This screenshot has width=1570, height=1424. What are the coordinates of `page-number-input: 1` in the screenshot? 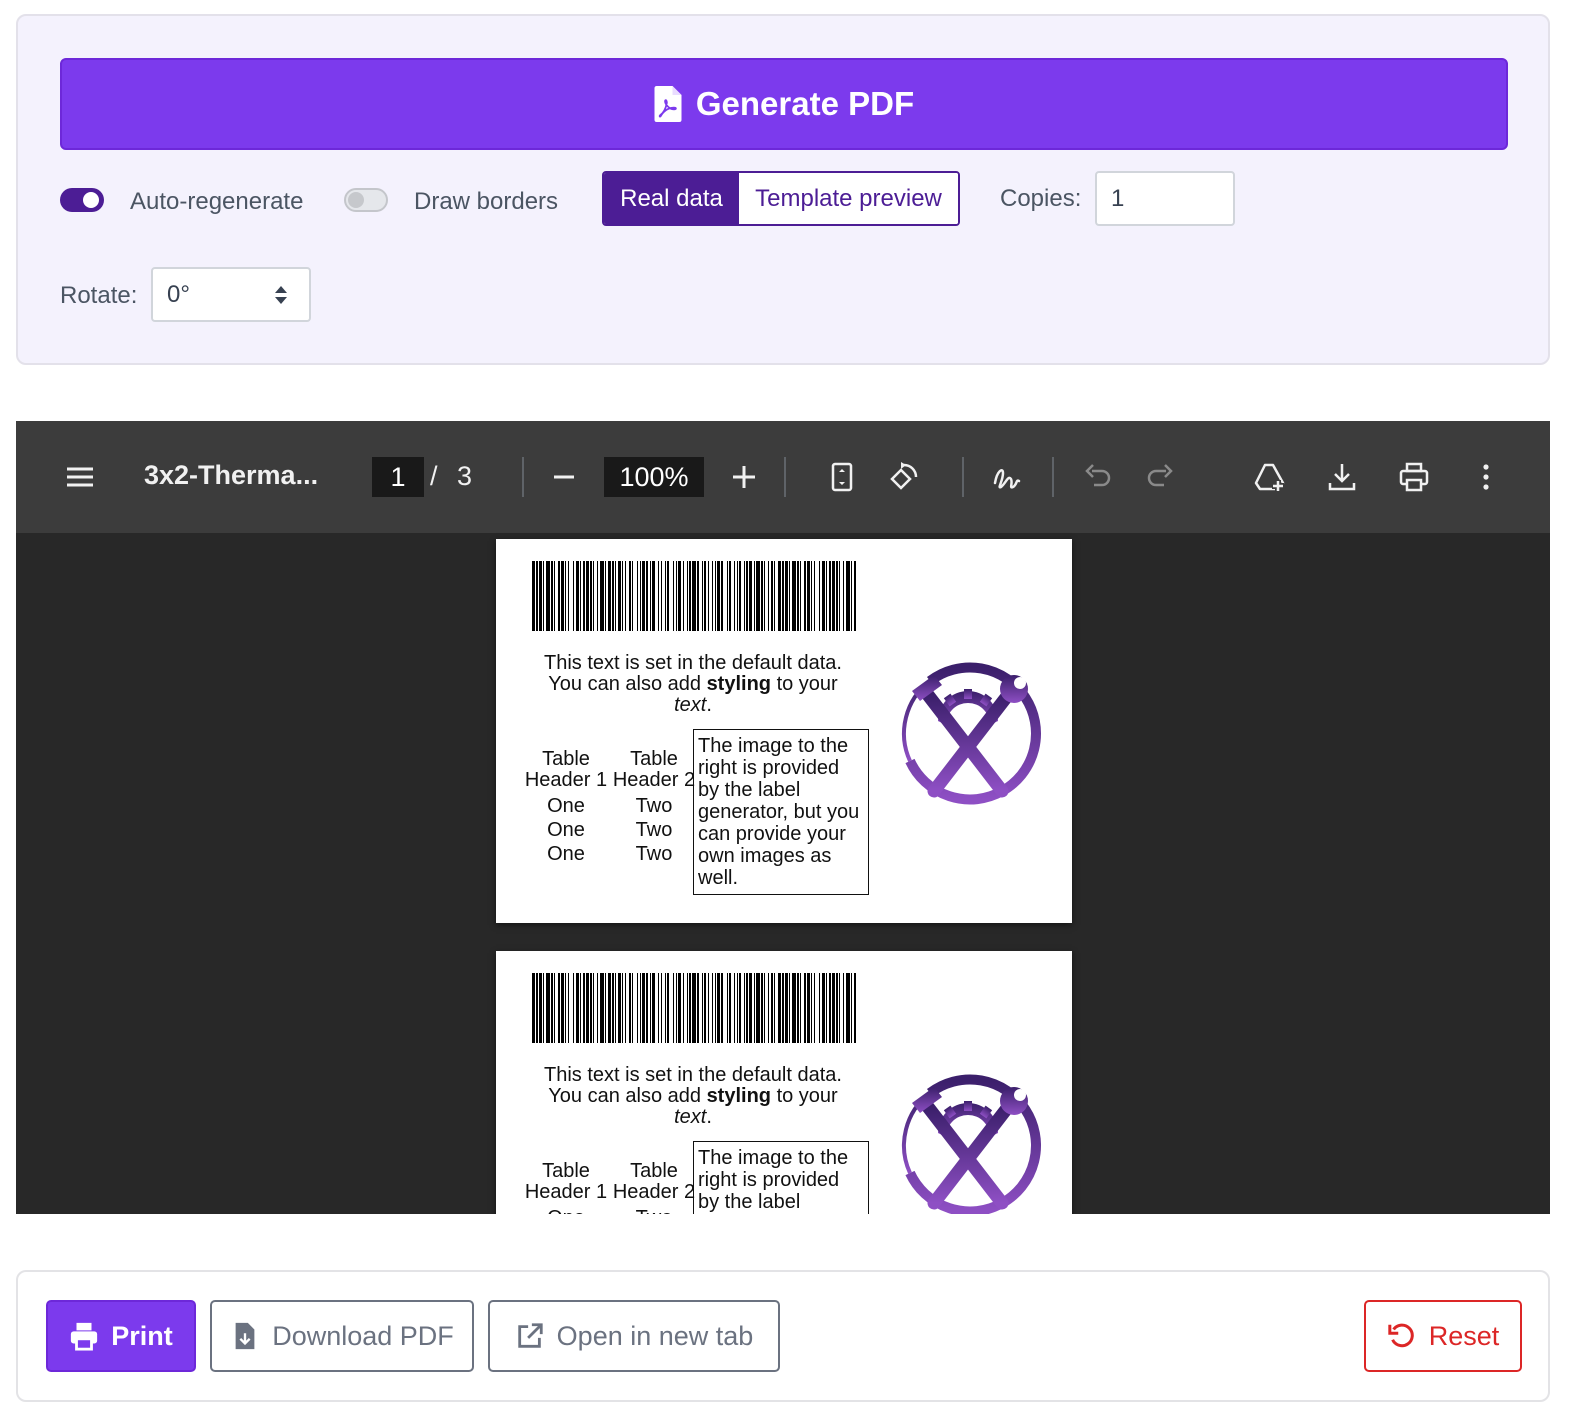 It's located at (398, 477).